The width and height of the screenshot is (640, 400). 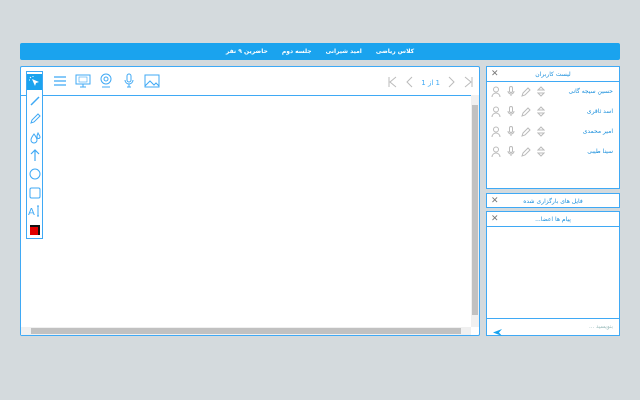 I want to click on prev-page-icon, so click(x=409, y=82).